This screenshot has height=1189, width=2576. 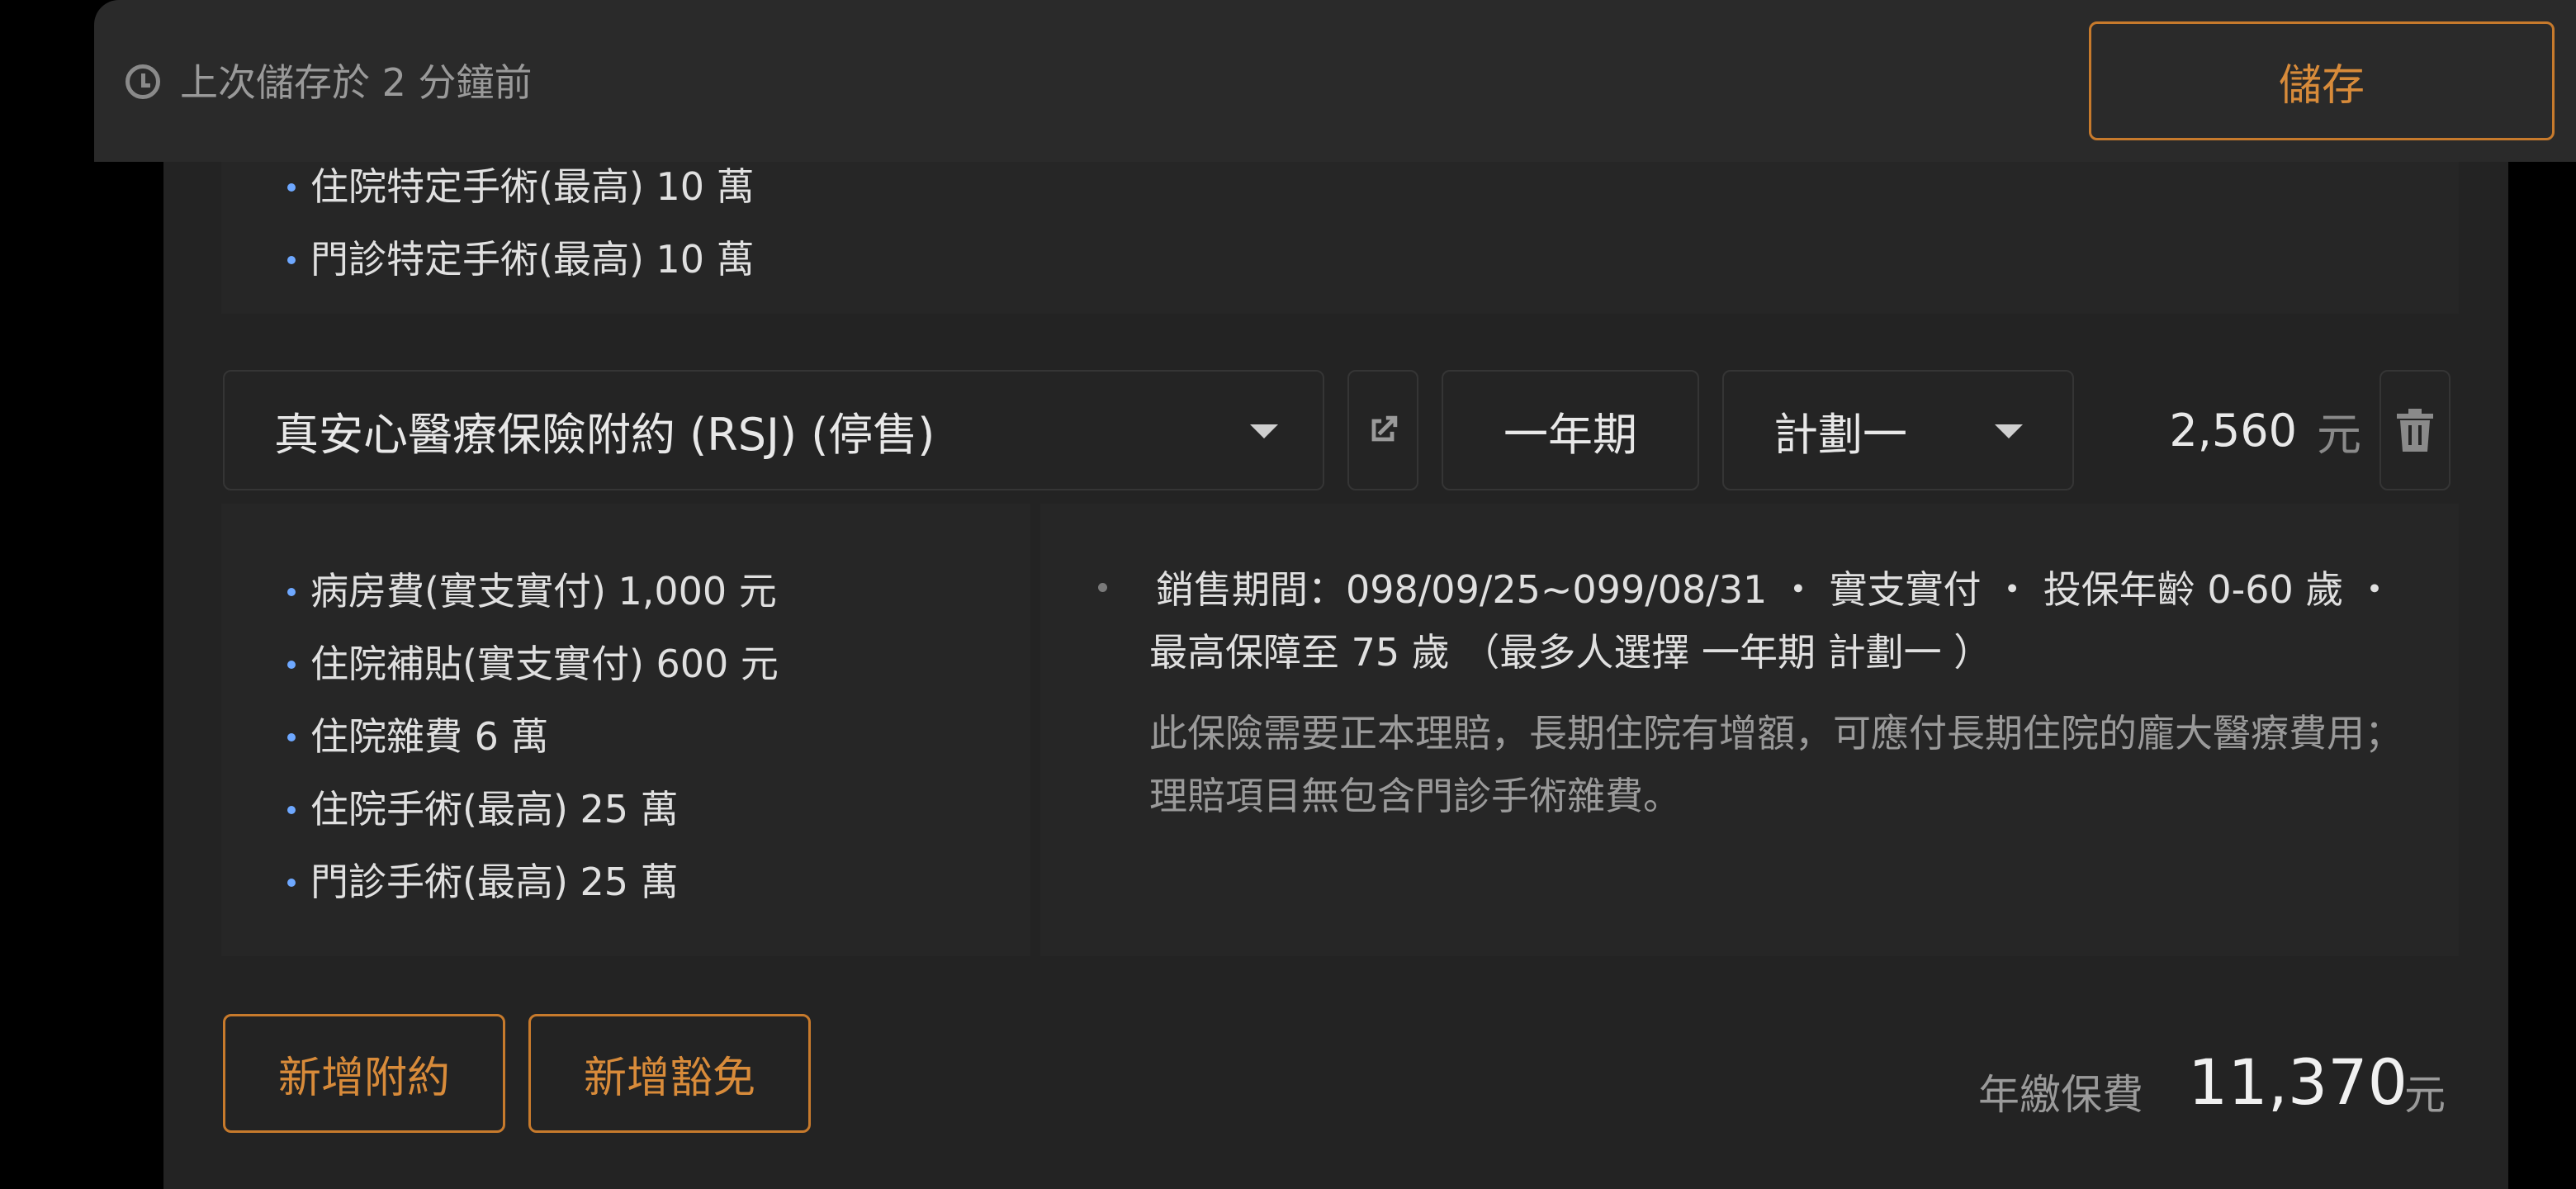 I want to click on annual-premium-unit: 元, so click(x=2425, y=1095).